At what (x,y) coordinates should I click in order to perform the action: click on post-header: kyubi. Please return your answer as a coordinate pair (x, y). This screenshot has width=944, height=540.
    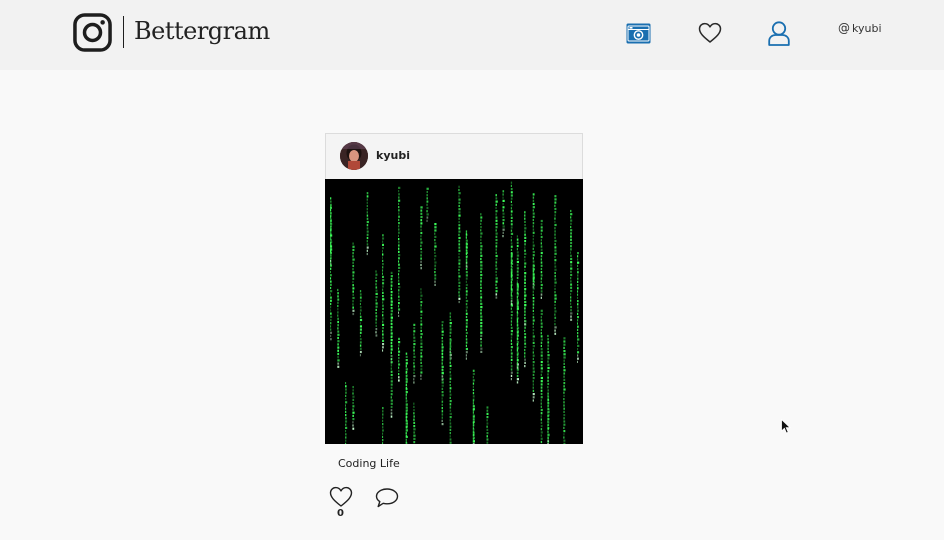
    Looking at the image, I should click on (454, 156).